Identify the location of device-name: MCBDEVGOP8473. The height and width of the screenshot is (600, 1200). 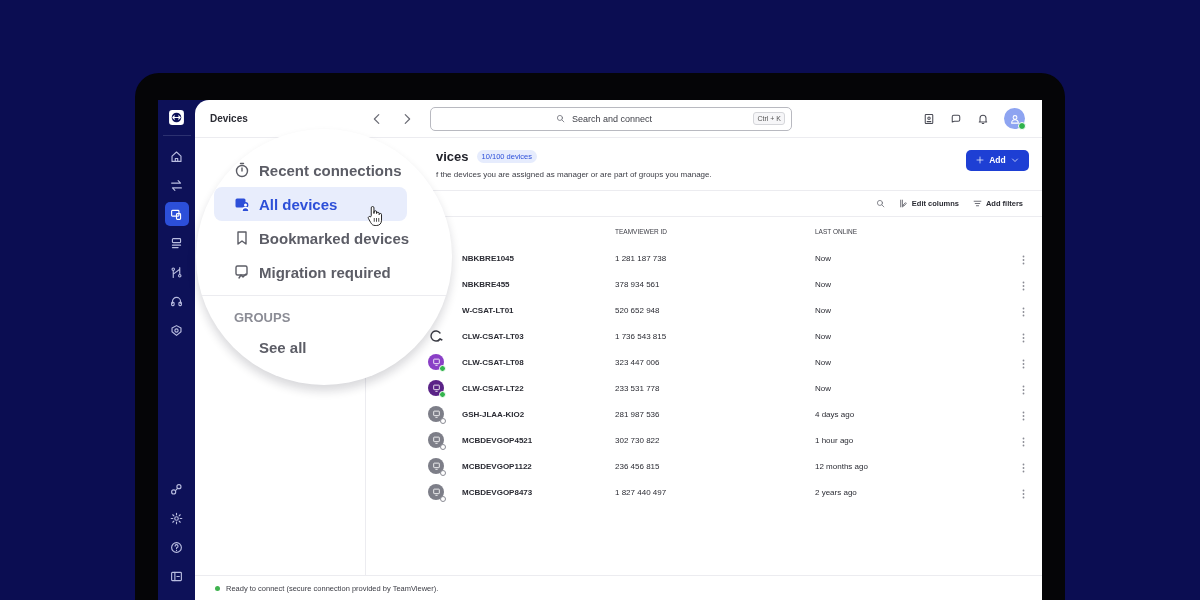
(497, 492).